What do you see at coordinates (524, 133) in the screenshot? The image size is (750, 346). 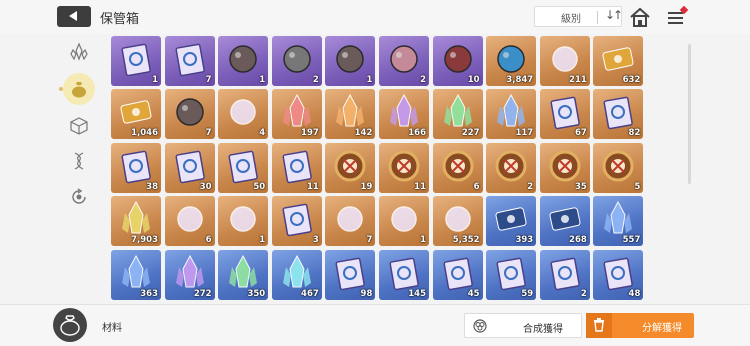 I see `item-count: 117` at bounding box center [524, 133].